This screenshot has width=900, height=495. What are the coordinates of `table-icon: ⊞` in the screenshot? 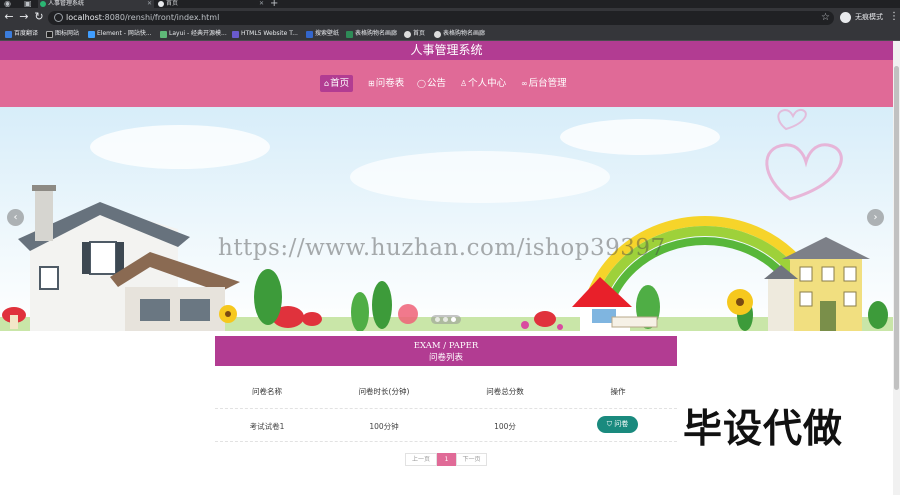 It's located at (371, 83).